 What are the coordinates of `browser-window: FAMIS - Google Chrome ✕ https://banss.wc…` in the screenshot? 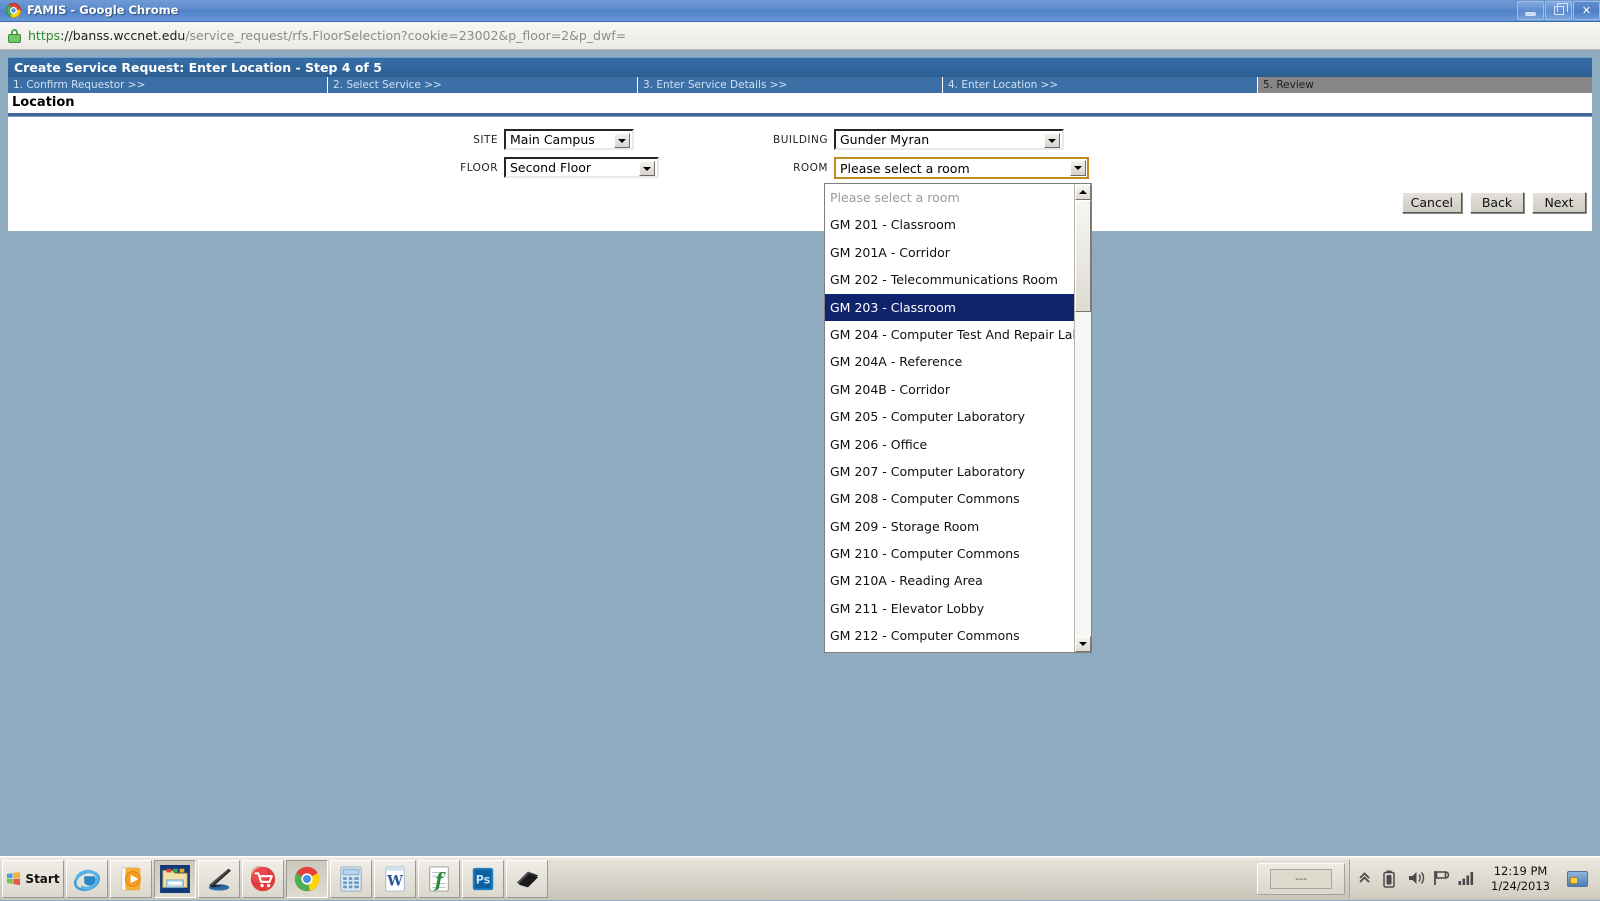 It's located at (800, 25).